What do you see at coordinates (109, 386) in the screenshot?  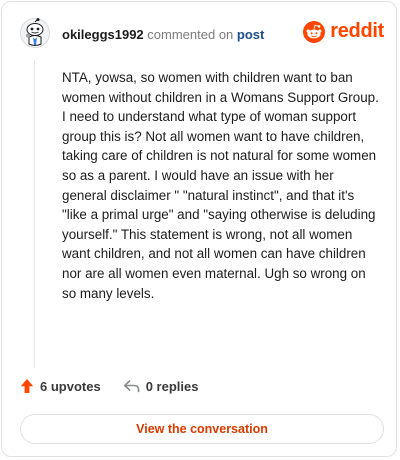 I see `comment-actions: 6 upvotes 0 replies` at bounding box center [109, 386].